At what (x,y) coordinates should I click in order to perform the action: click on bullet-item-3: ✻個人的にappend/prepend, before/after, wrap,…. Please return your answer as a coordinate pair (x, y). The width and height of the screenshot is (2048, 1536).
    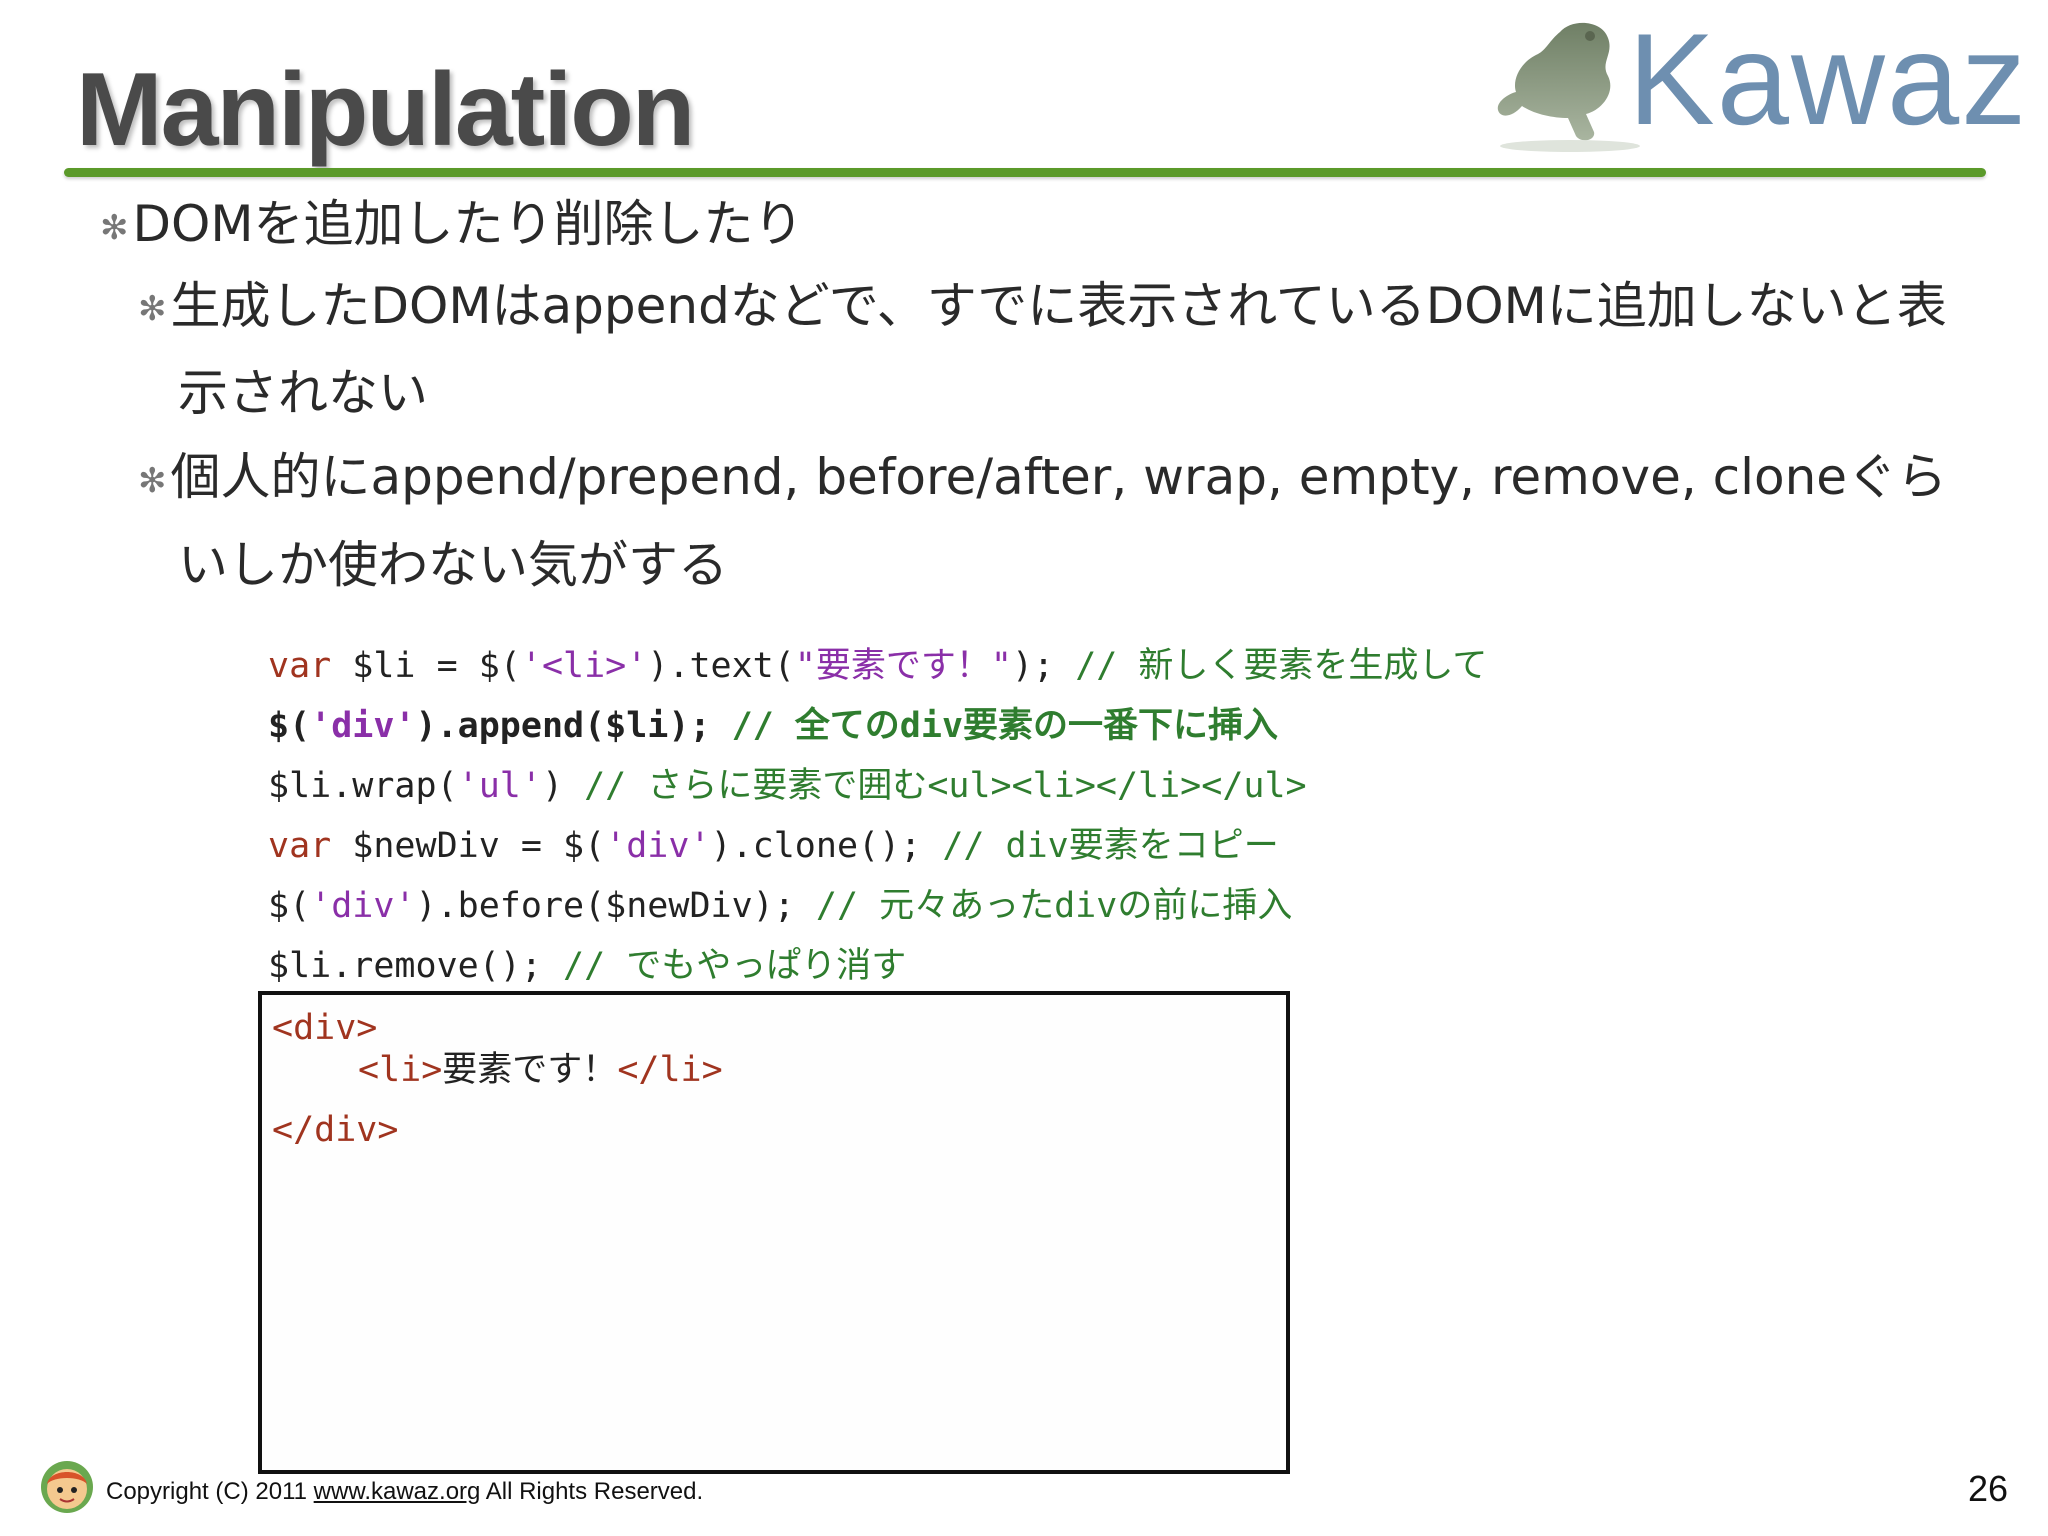
    Looking at the image, I should click on (1059, 521).